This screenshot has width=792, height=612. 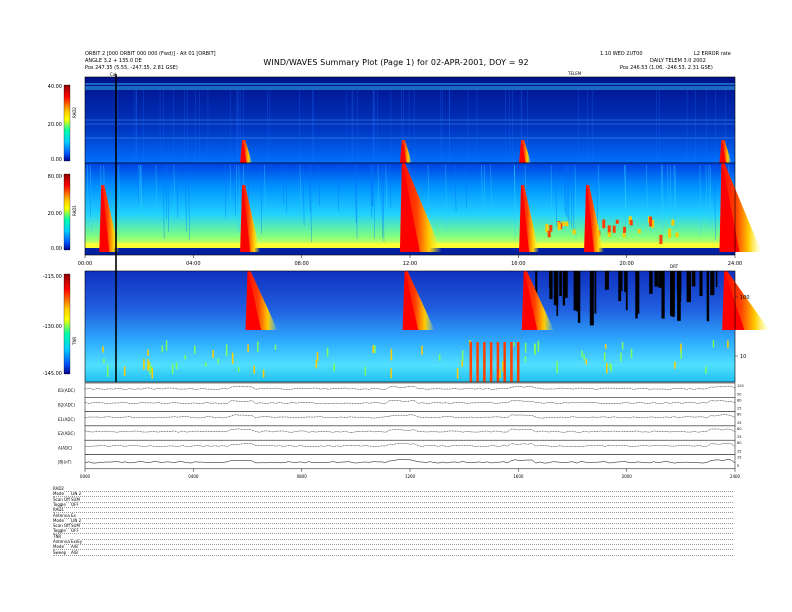 I want to click on rad-xtick-label: 20:00, so click(x=626, y=264).